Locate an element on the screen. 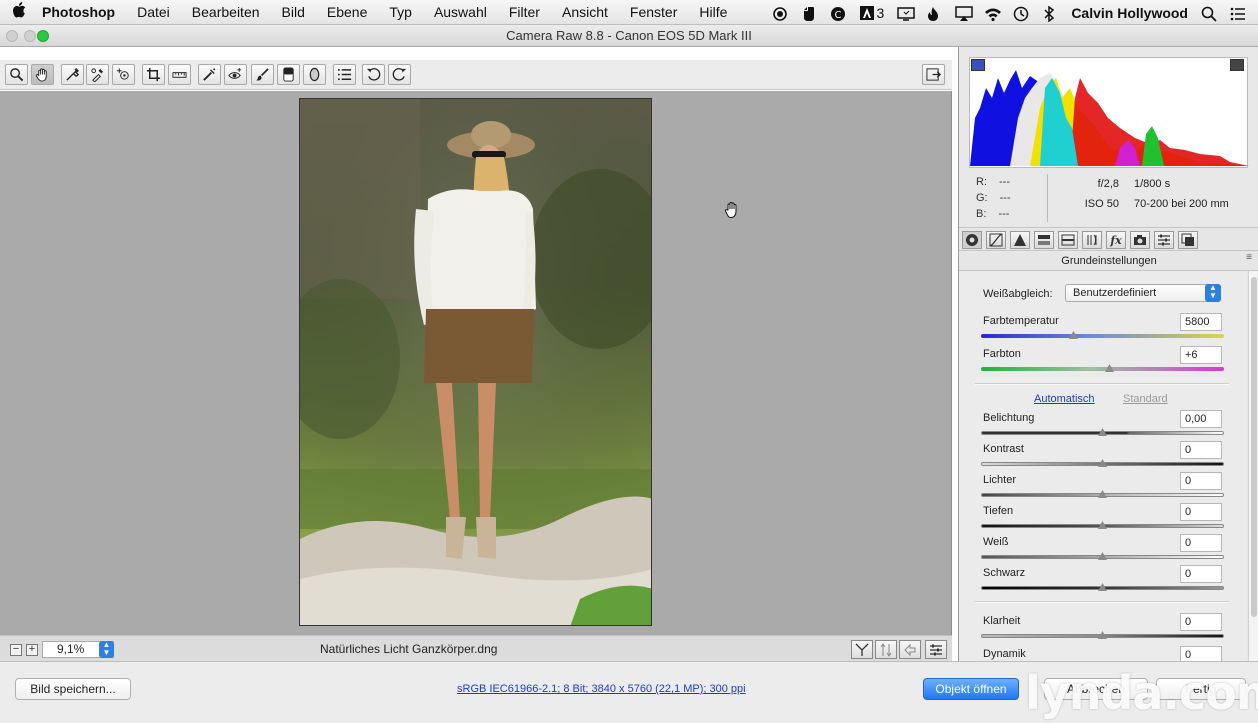 This screenshot has width=1258, height=723. evernote-icon is located at coordinates (809, 13).